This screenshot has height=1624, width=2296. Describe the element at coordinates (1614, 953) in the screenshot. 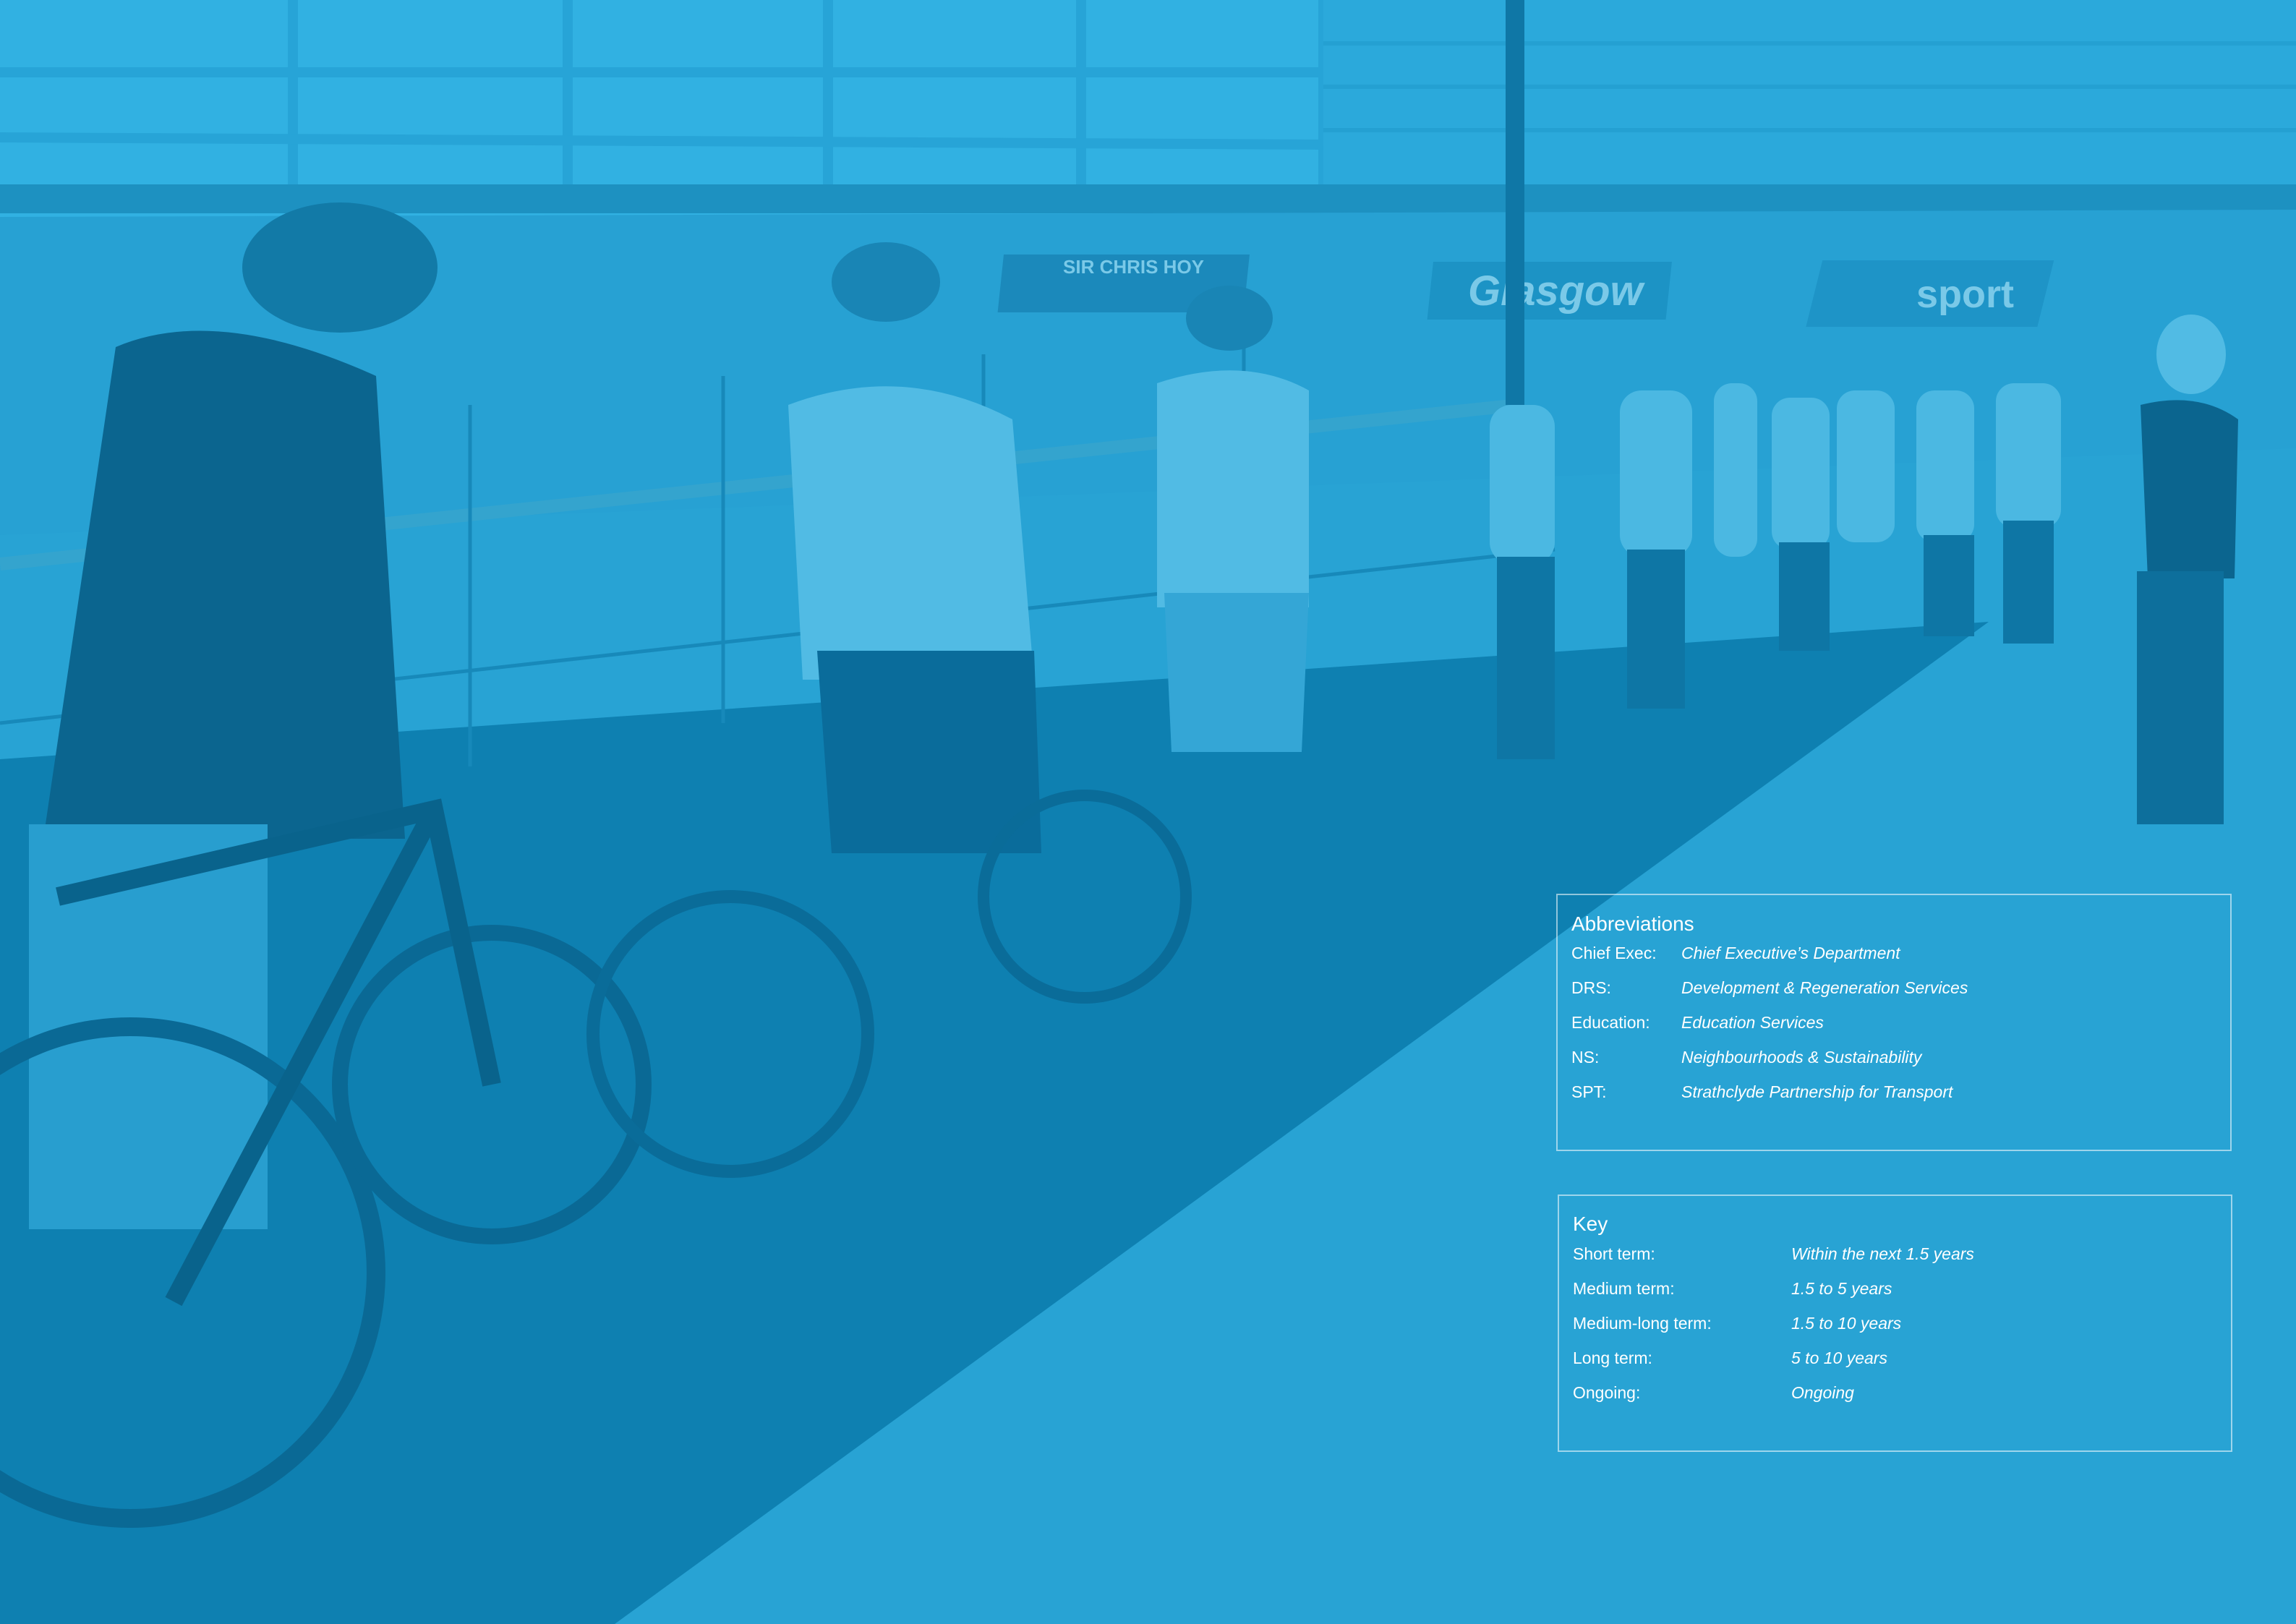

I see `abbreviation-term: Chief Exec:` at that location.